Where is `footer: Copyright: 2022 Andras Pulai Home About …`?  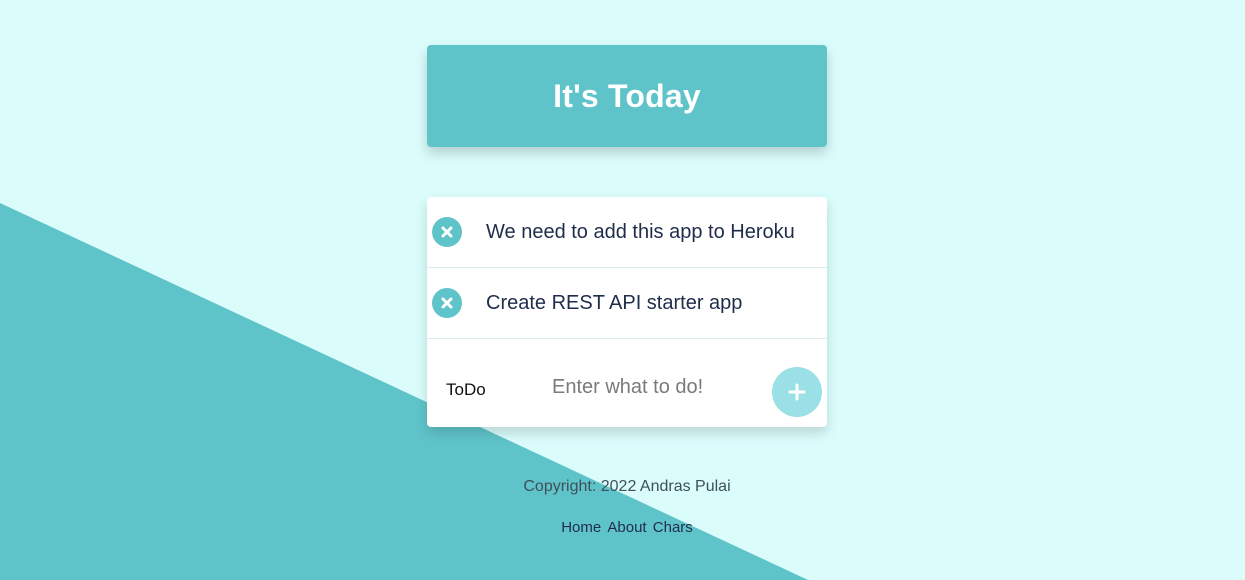
footer: Copyright: 2022 Andras Pulai Home About … is located at coordinates (627, 506).